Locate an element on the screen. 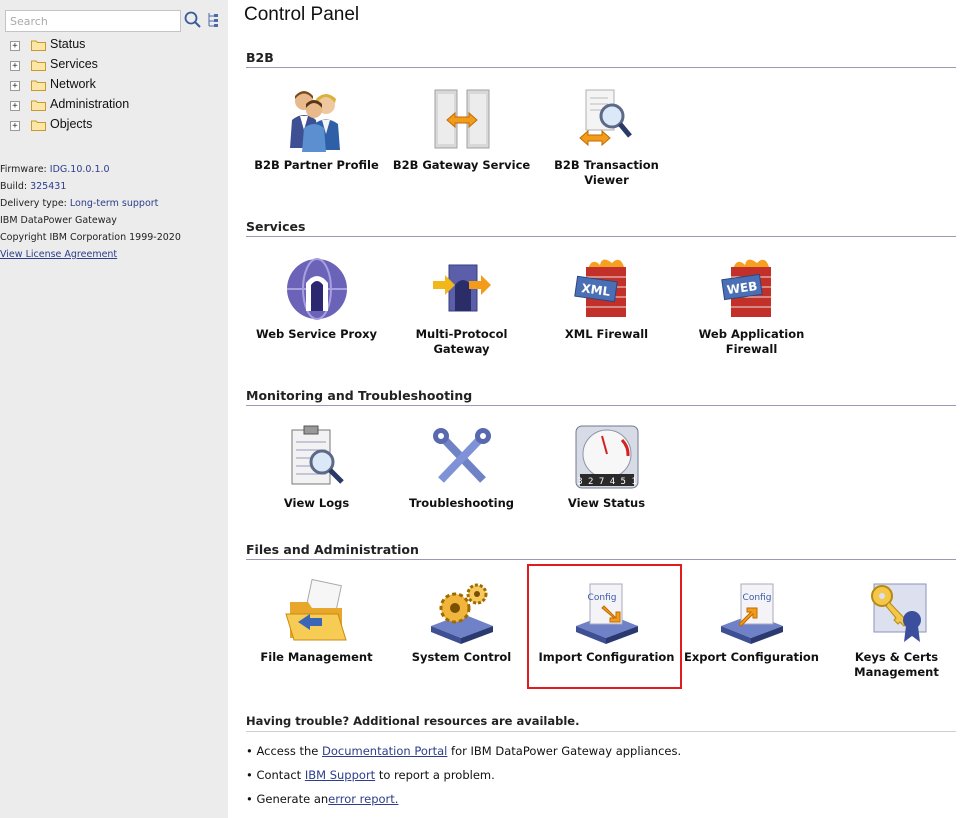  delivery-info: Delivery type: Long-term support is located at coordinates (79, 203).